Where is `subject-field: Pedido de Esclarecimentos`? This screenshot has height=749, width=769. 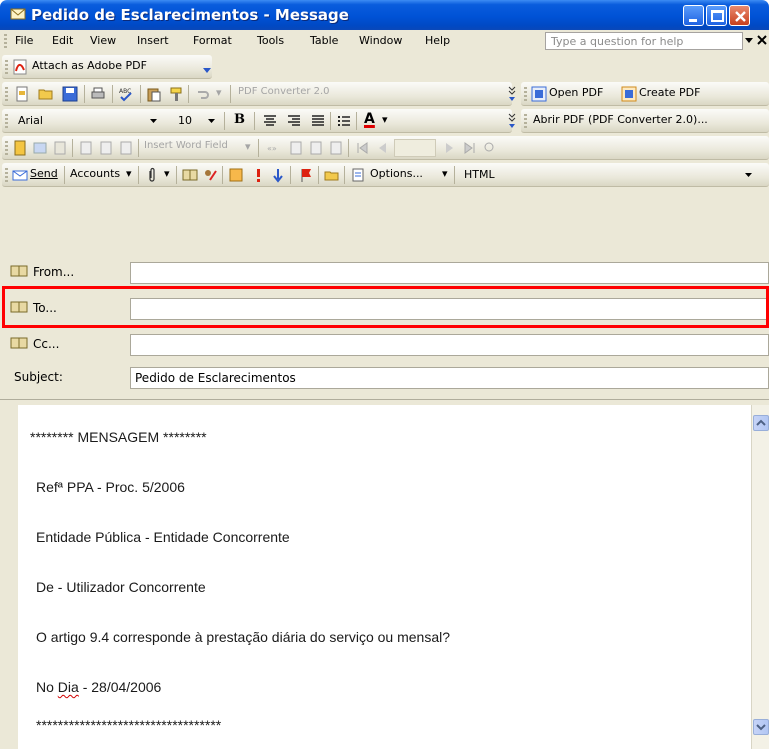
subject-field: Pedido de Esclarecimentos is located at coordinates (449, 378).